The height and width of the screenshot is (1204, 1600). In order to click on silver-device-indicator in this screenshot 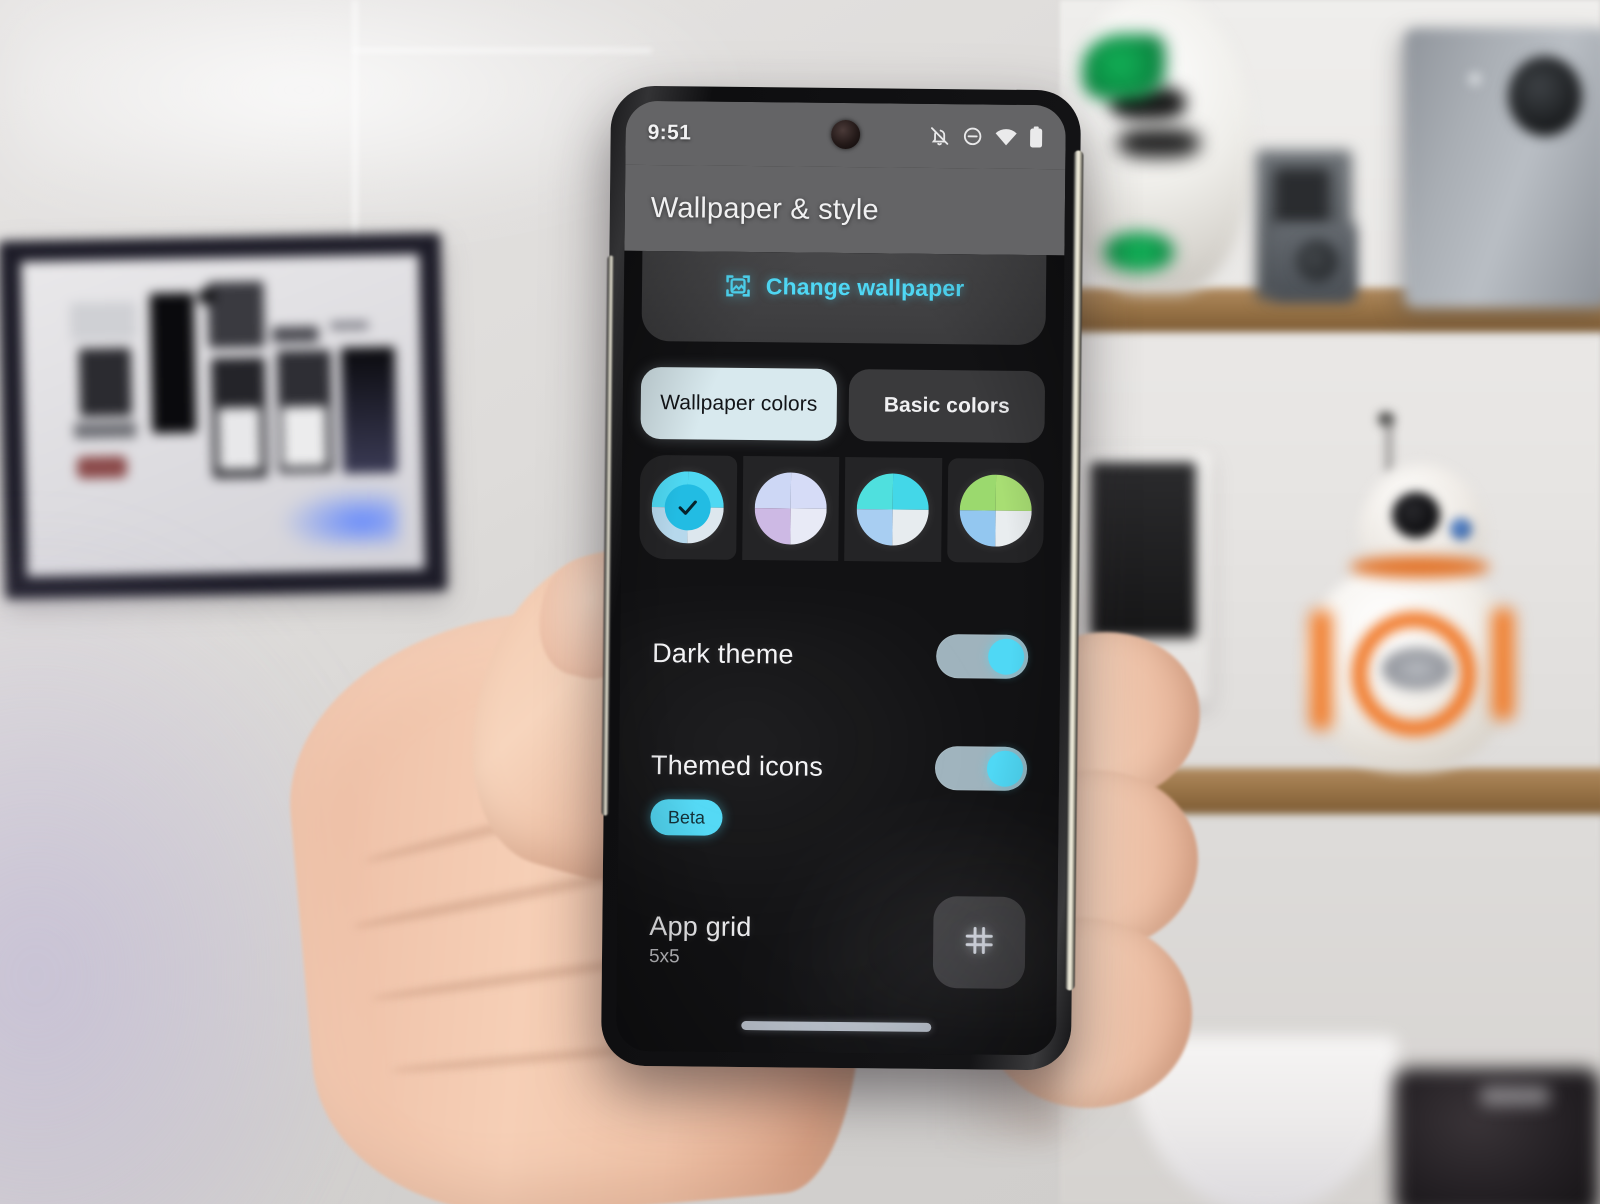, I will do `click(1475, 79)`.